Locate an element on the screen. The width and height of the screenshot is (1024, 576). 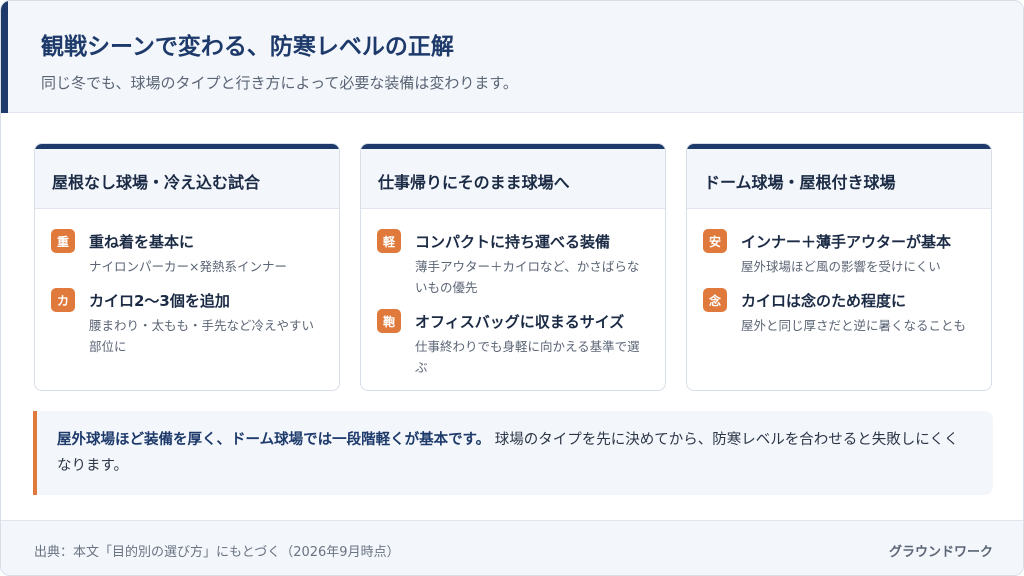
badge-icon: 軽 is located at coordinates (389, 241).